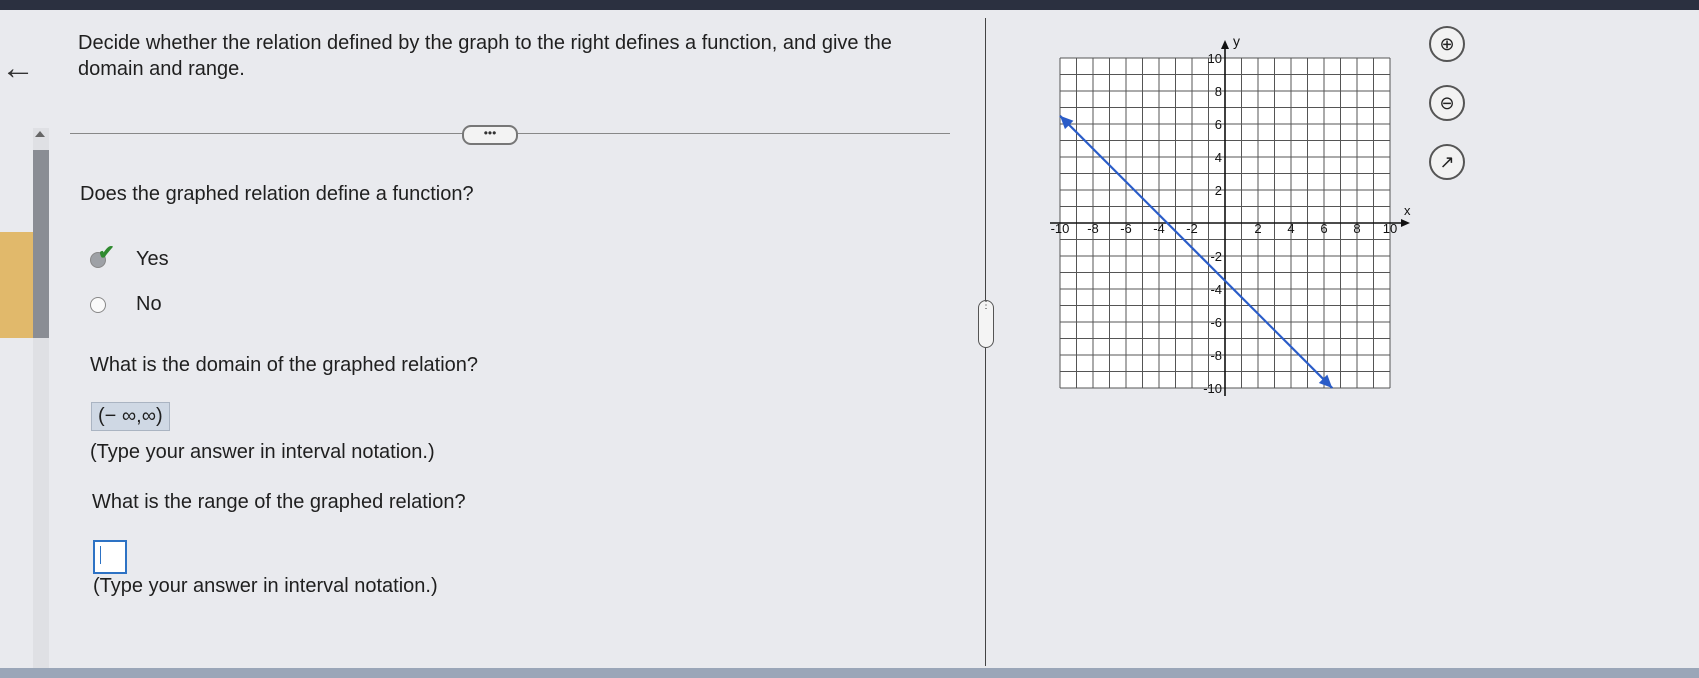 The height and width of the screenshot is (678, 1699). What do you see at coordinates (1093, 228) in the screenshot?
I see `x-tick-label: -8` at bounding box center [1093, 228].